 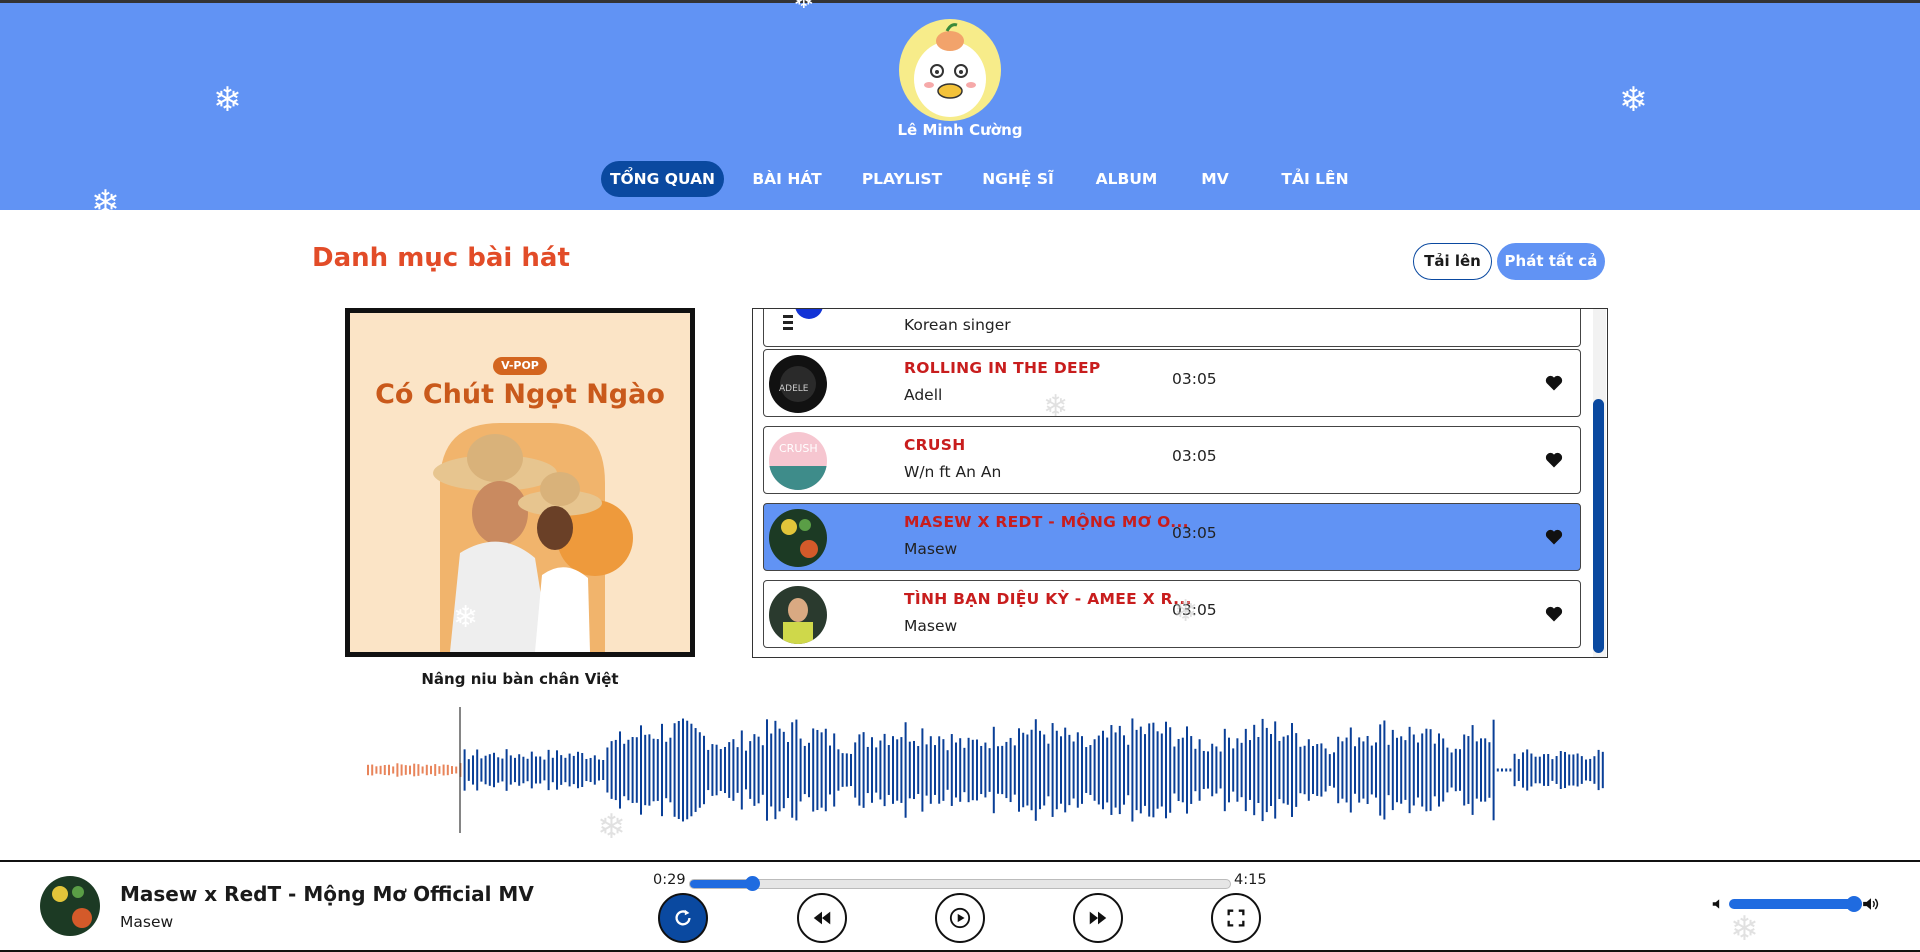 I want to click on tab-upload: TẢI LÊN, so click(x=1315, y=179).